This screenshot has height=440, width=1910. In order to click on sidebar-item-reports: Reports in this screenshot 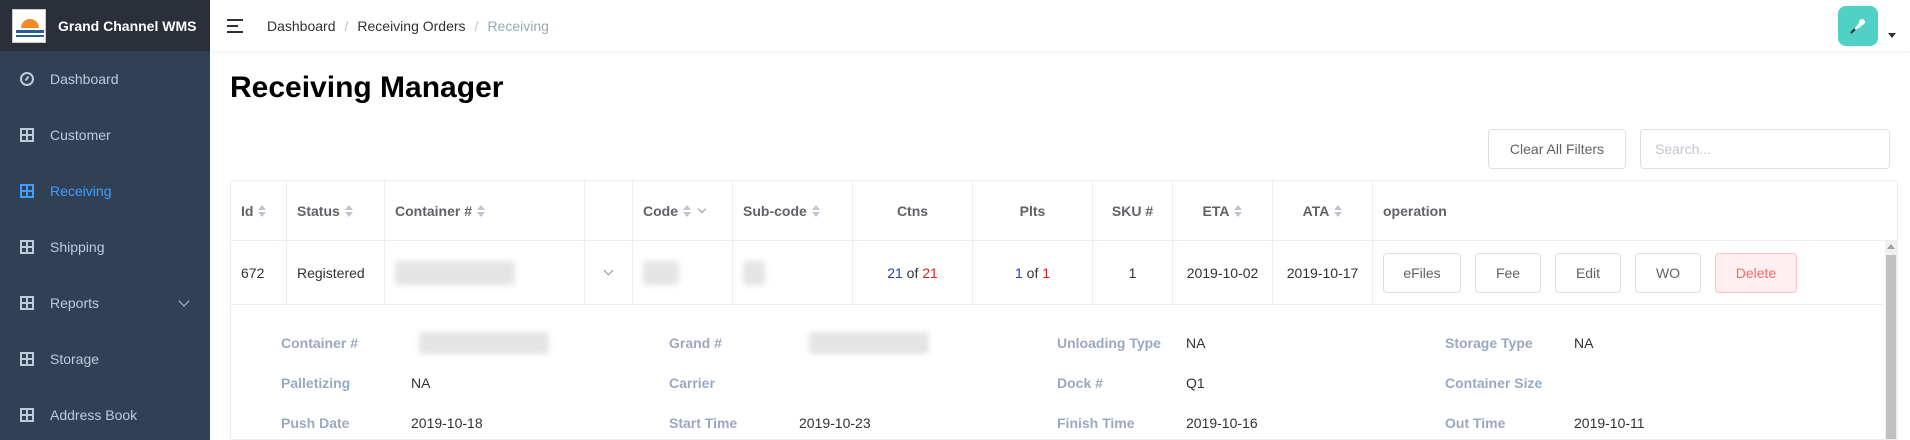, I will do `click(105, 303)`.